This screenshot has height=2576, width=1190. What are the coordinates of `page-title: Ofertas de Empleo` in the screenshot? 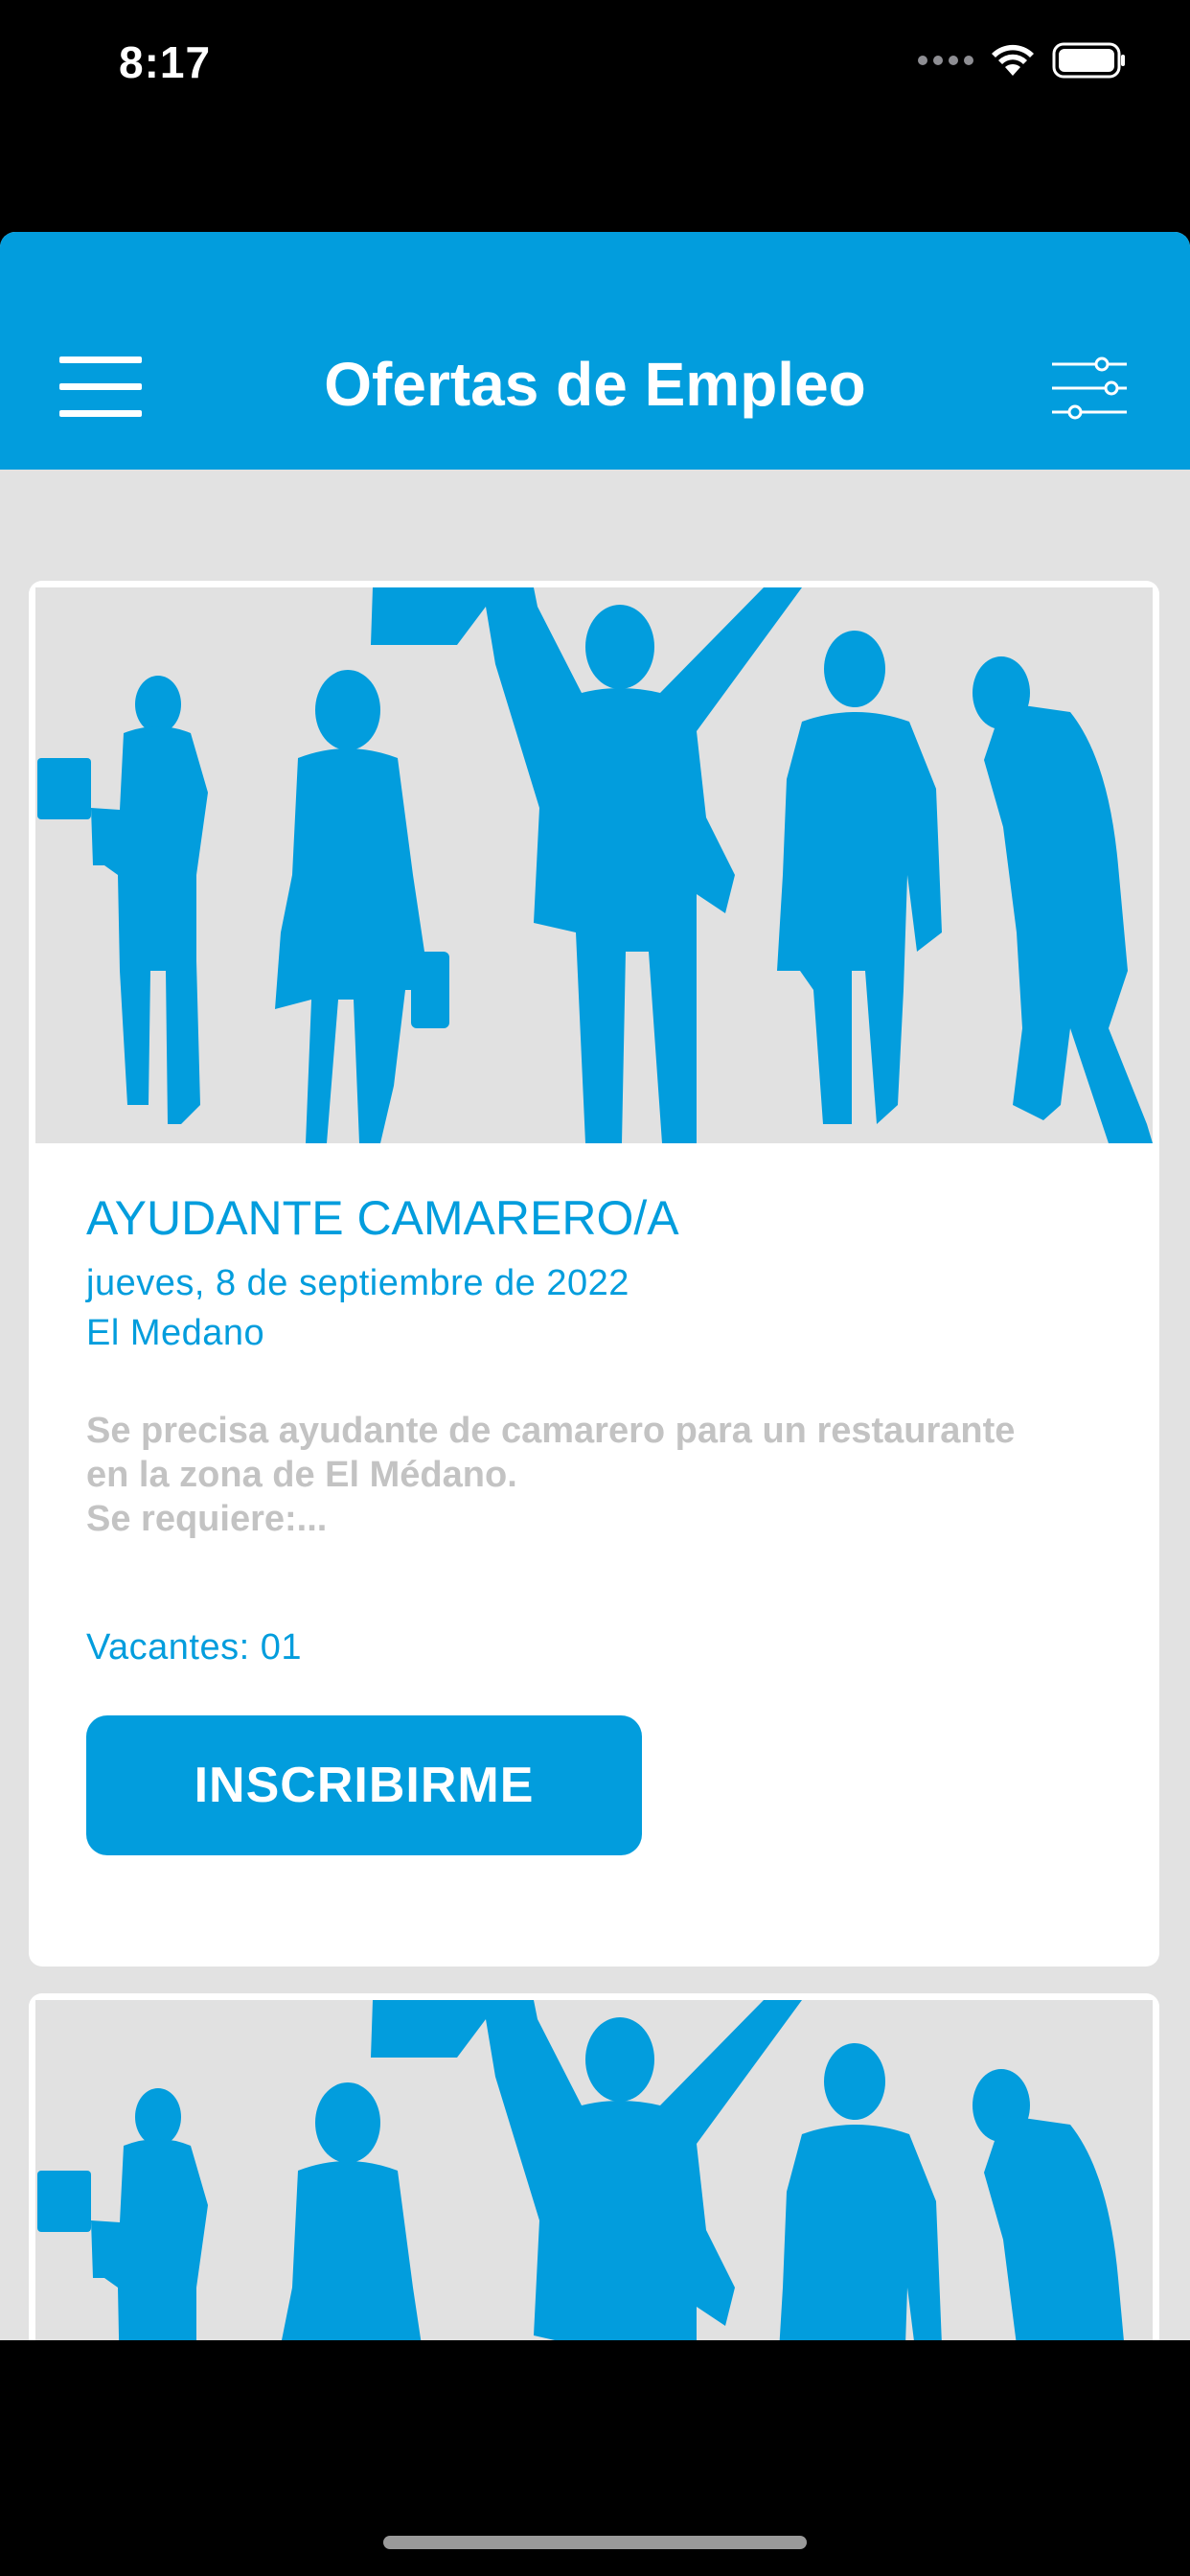 It's located at (595, 384).